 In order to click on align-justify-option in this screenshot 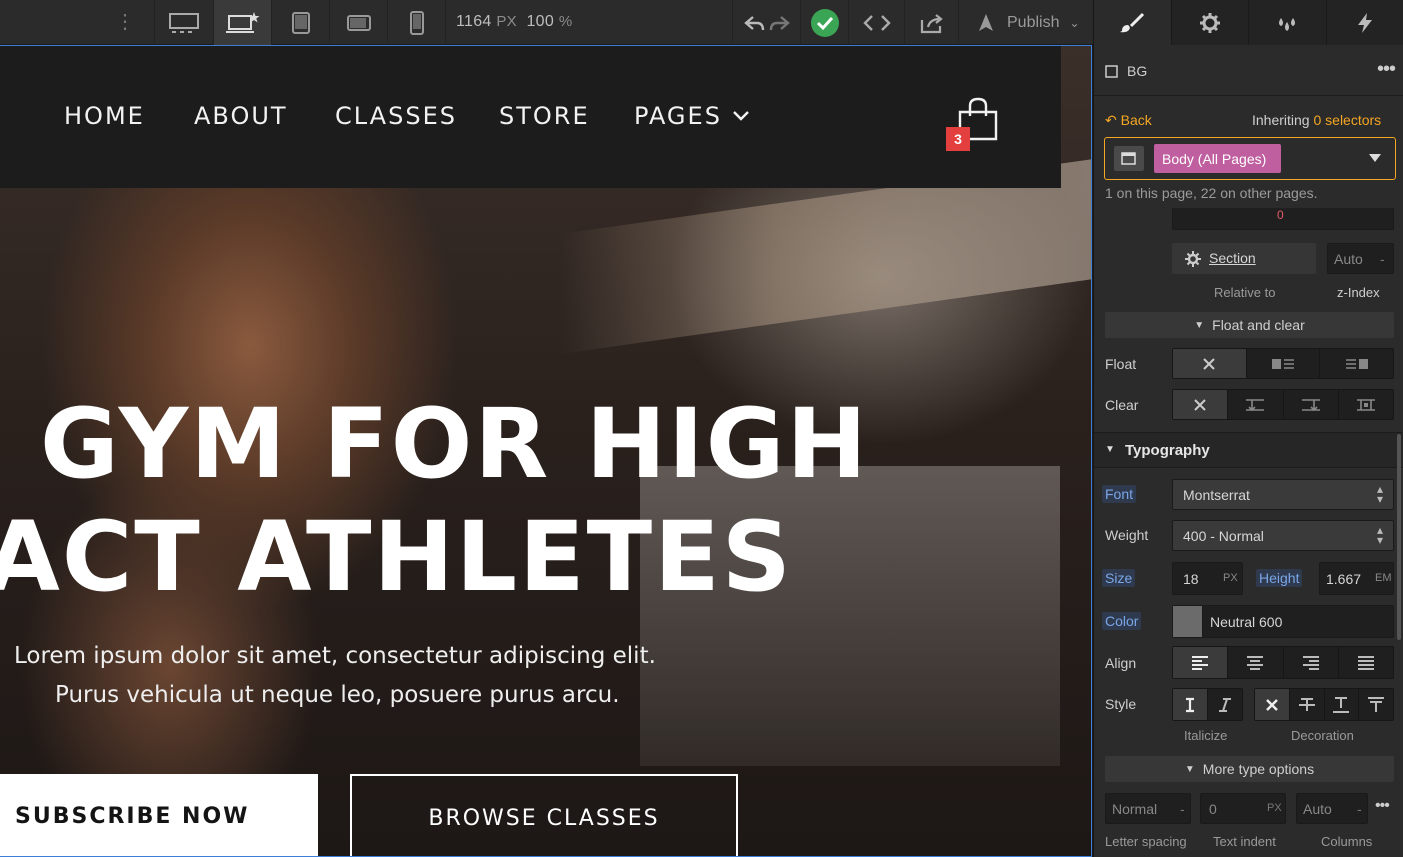, I will do `click(1366, 662)`.